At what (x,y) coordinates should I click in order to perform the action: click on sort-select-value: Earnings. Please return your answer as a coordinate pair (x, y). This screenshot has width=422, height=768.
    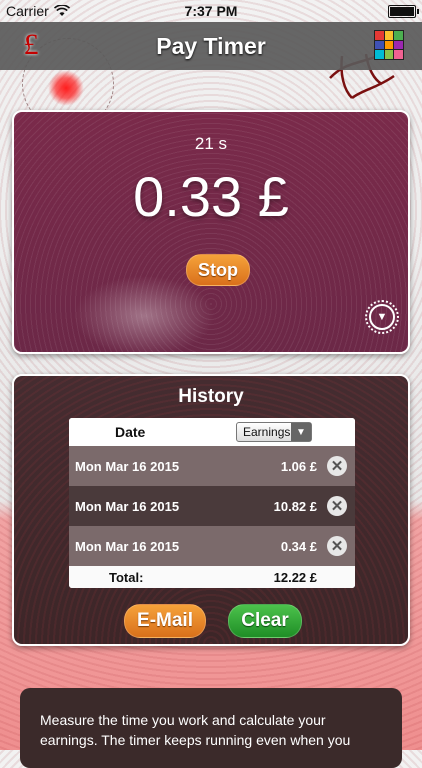
    Looking at the image, I should click on (267, 432).